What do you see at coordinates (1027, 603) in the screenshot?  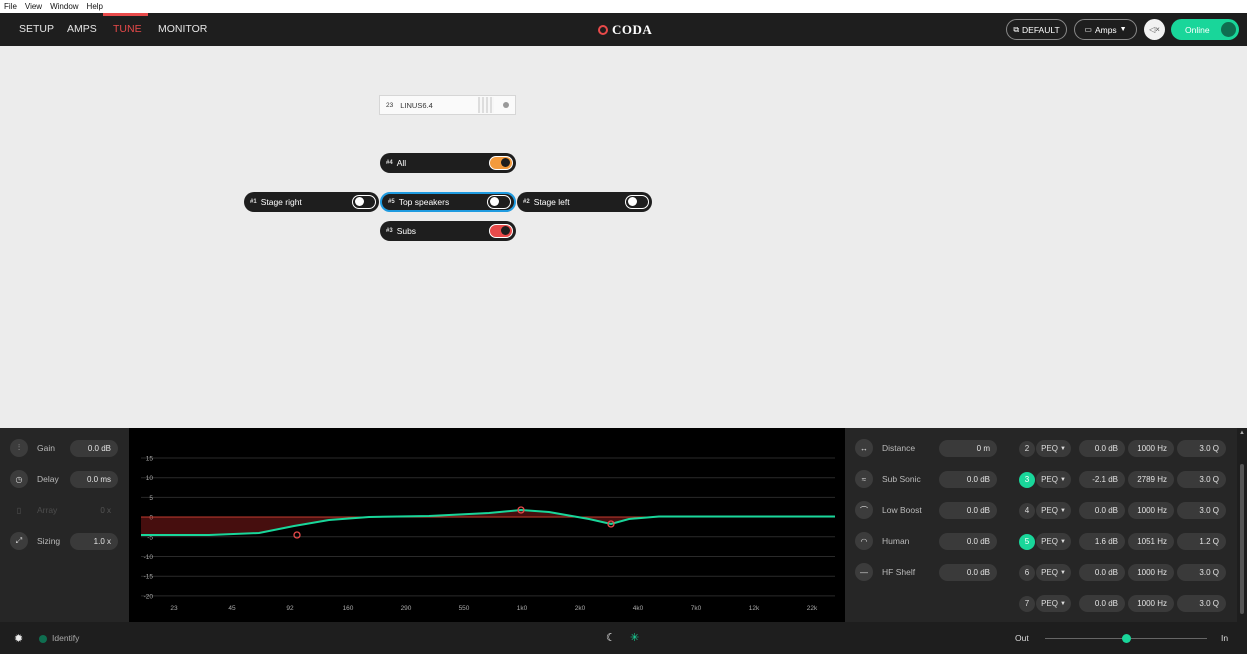 I see `peq-band-number: 7` at bounding box center [1027, 603].